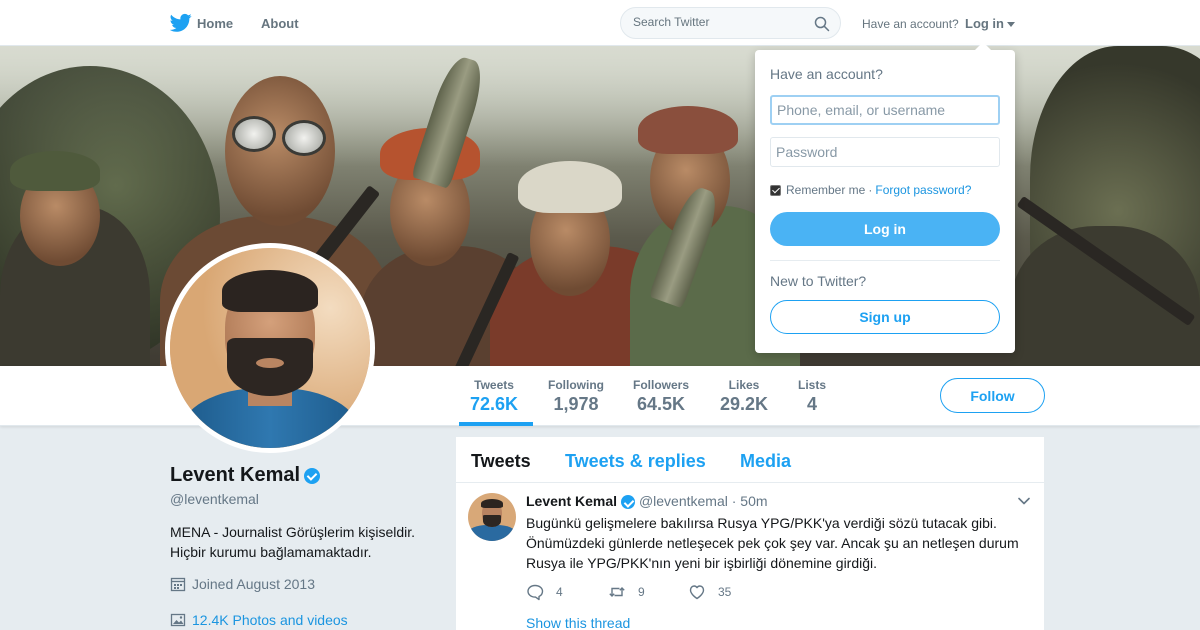  I want to click on search-box, so click(730, 23).